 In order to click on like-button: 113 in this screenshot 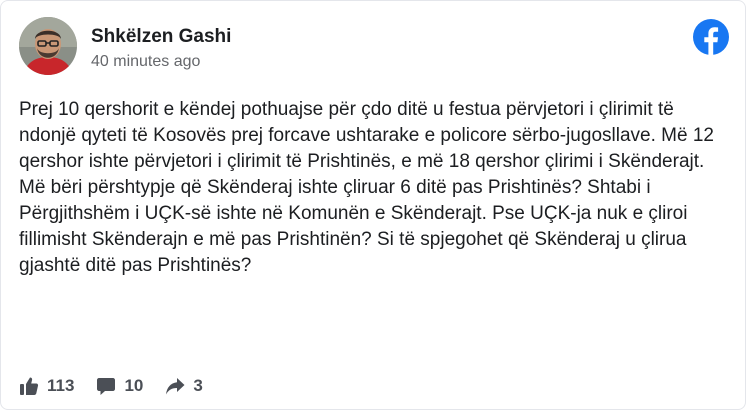, I will do `click(46, 386)`.